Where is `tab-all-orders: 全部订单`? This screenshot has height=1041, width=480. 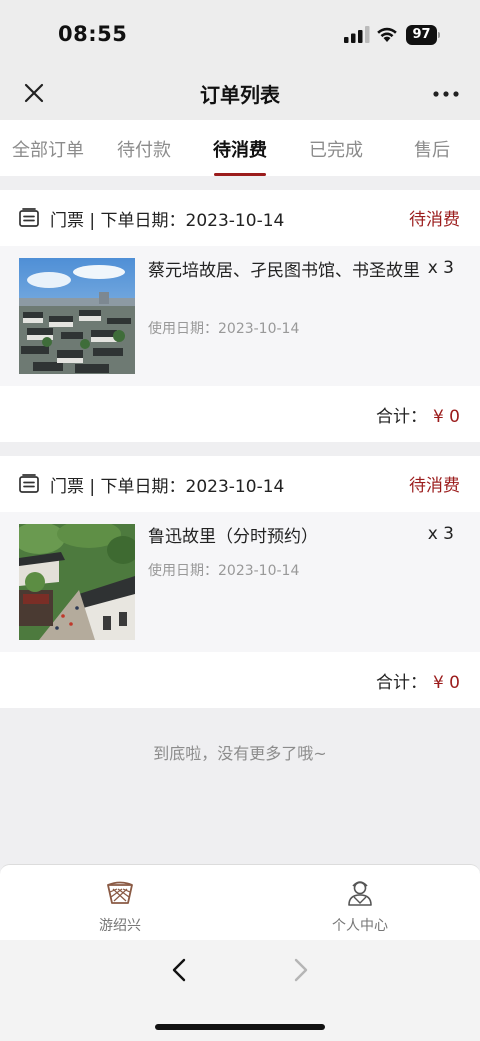 tab-all-orders: 全部订单 is located at coordinates (48, 148).